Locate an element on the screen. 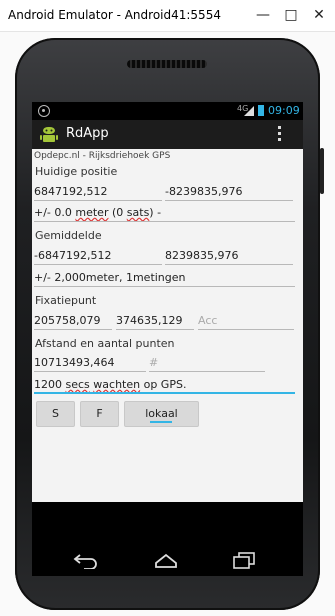  message-prefix: 1200 is located at coordinates (50, 384).